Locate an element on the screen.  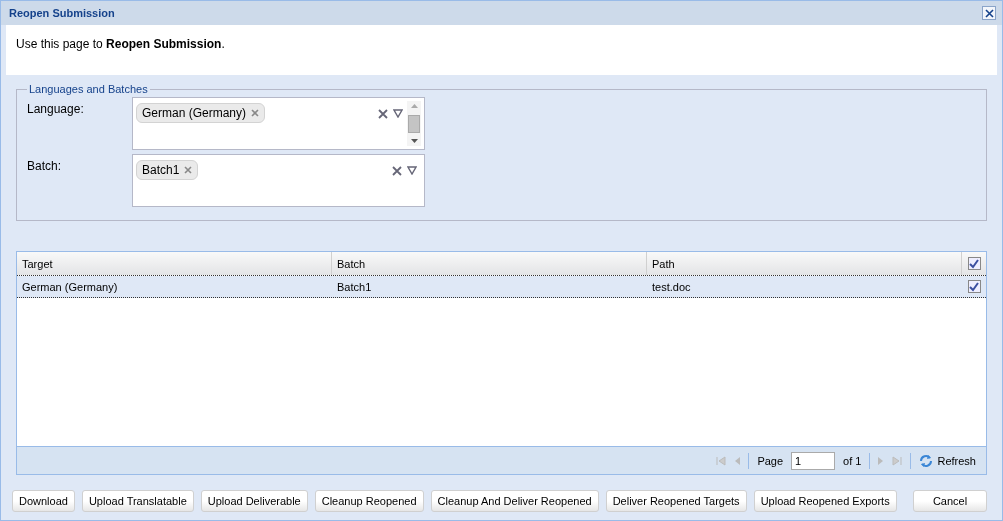
column-header: Batch is located at coordinates (489, 263).